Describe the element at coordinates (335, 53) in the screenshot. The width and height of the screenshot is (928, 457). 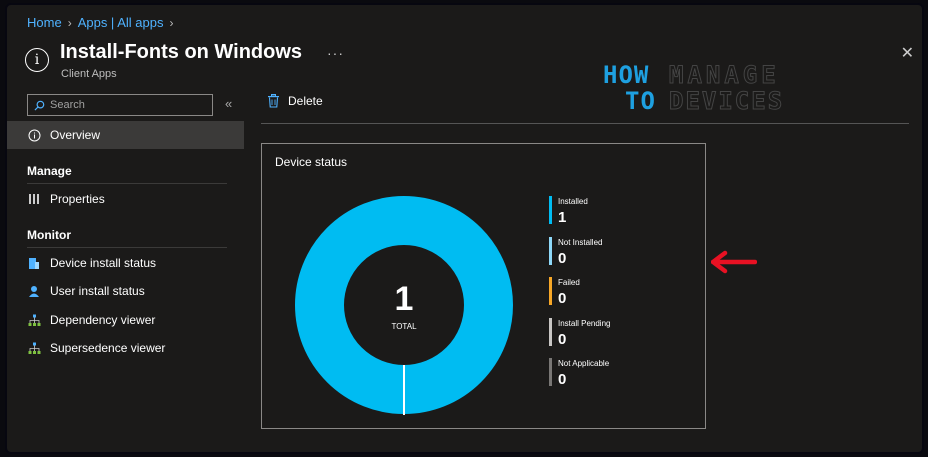
I see `more-options-icon: ···` at that location.